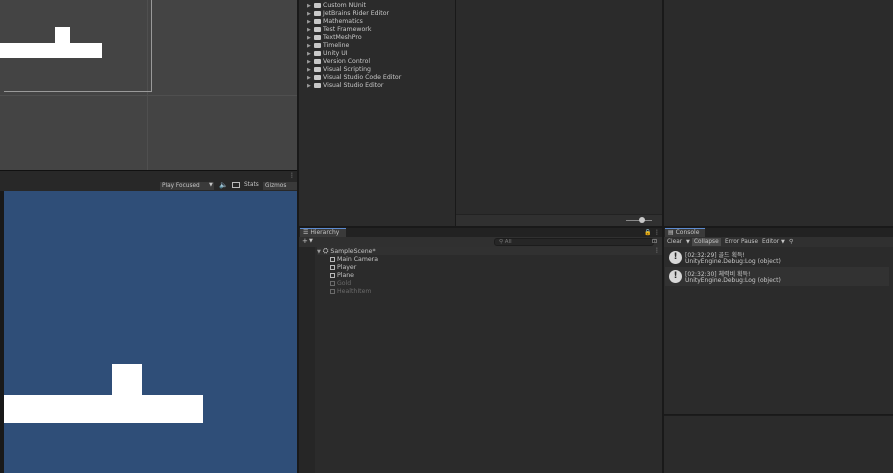 This screenshot has width=893, height=473. I want to click on project-footer, so click(559, 220).